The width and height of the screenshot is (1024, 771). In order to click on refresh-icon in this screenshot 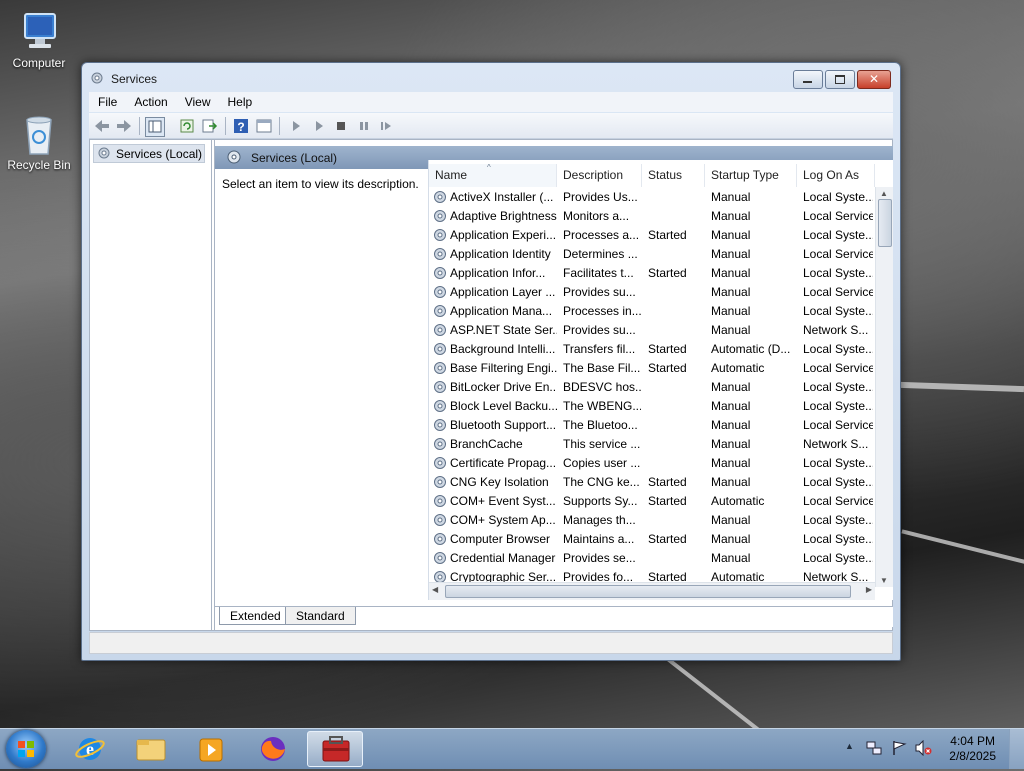, I will do `click(187, 126)`.